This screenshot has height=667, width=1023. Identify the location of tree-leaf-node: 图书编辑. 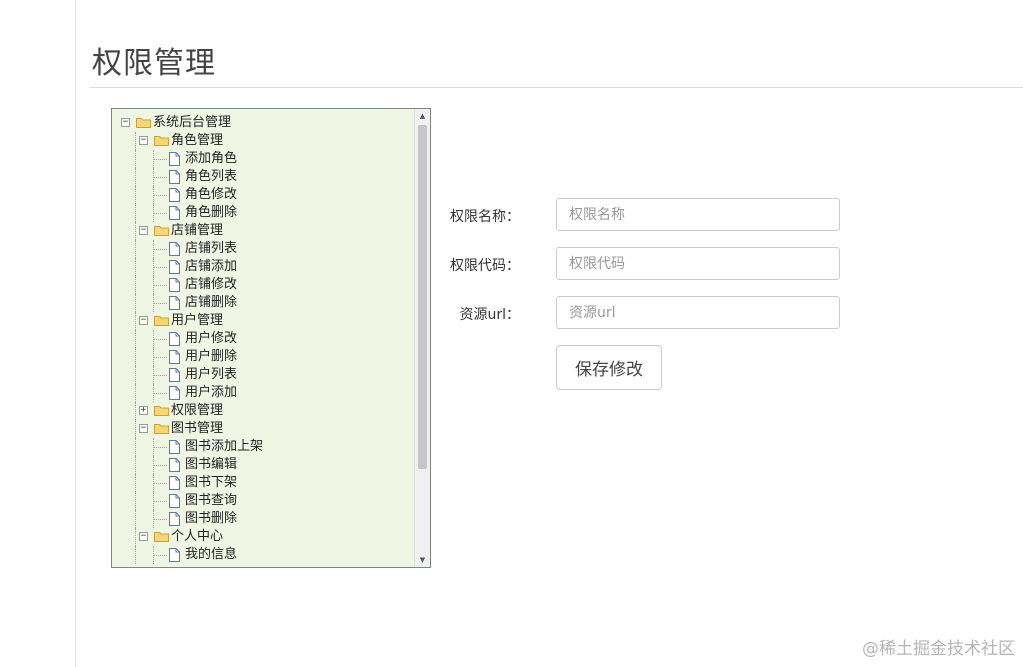
(263, 465).